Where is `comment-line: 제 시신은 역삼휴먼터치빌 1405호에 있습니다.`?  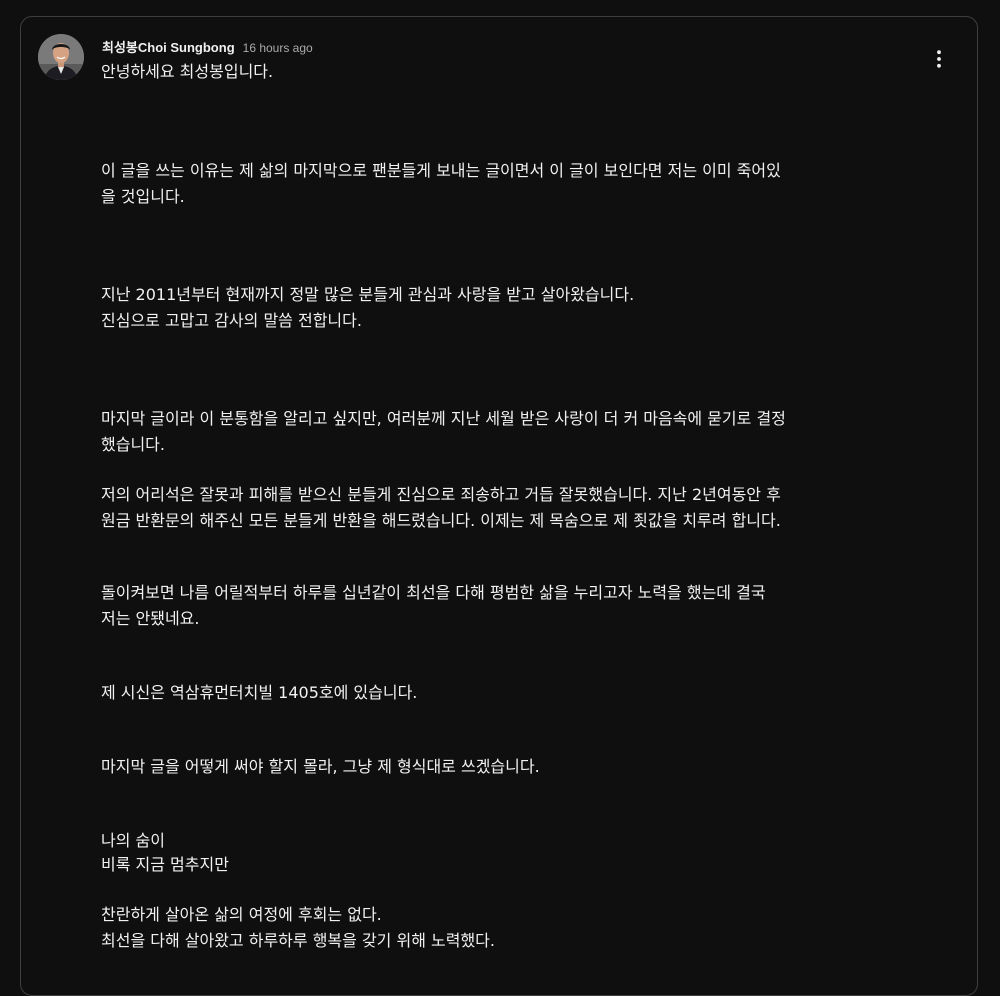
comment-line: 제 시신은 역삼휴먼터치빌 1405호에 있습니다. is located at coordinates (259, 692).